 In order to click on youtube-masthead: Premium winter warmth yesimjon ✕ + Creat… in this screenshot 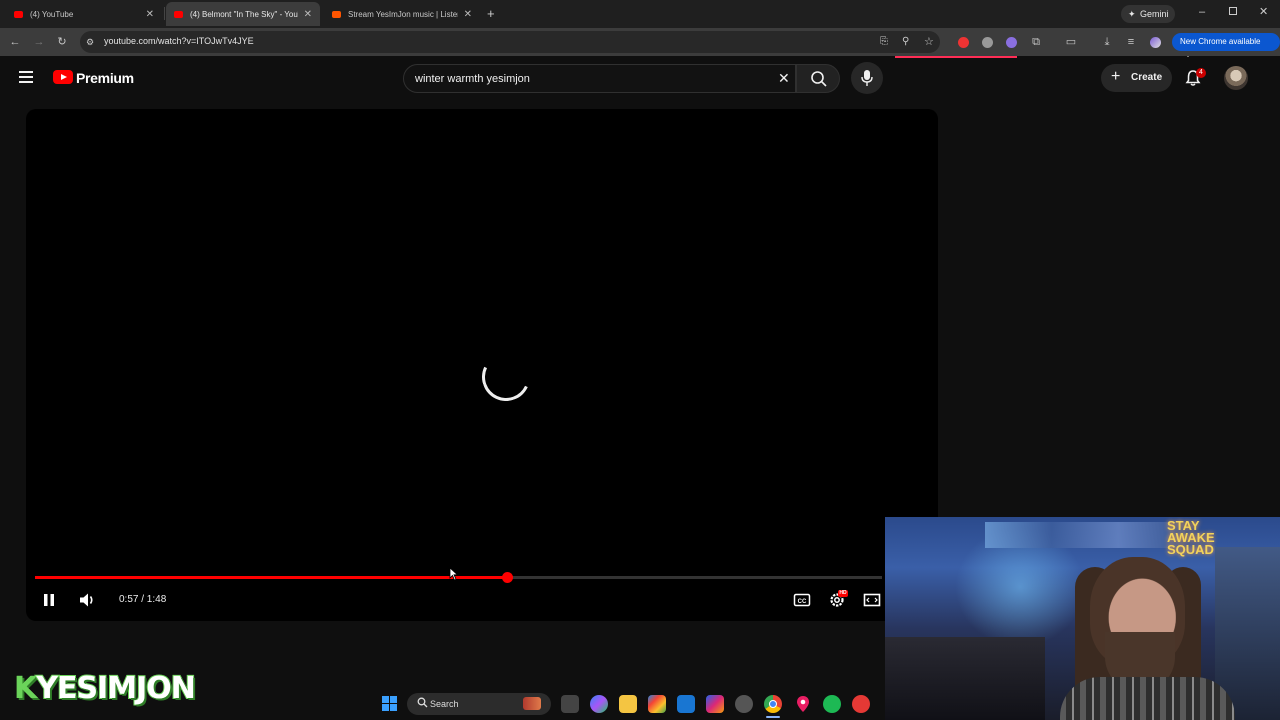, I will do `click(640, 80)`.